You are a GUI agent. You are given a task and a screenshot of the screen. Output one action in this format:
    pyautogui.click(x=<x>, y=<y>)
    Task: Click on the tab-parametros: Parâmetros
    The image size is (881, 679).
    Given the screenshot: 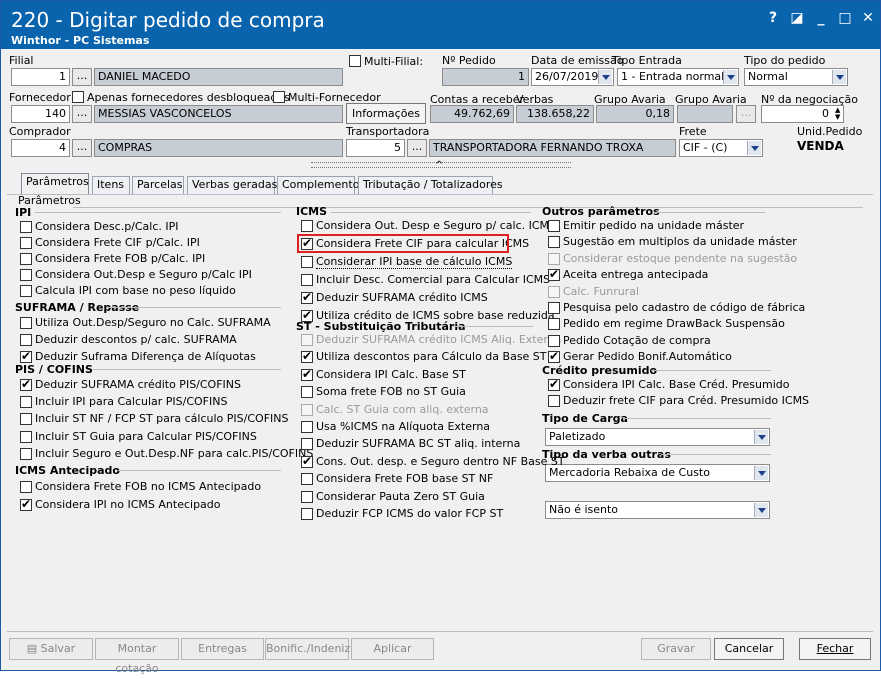 What is the action you would take?
    pyautogui.click(x=55, y=184)
    